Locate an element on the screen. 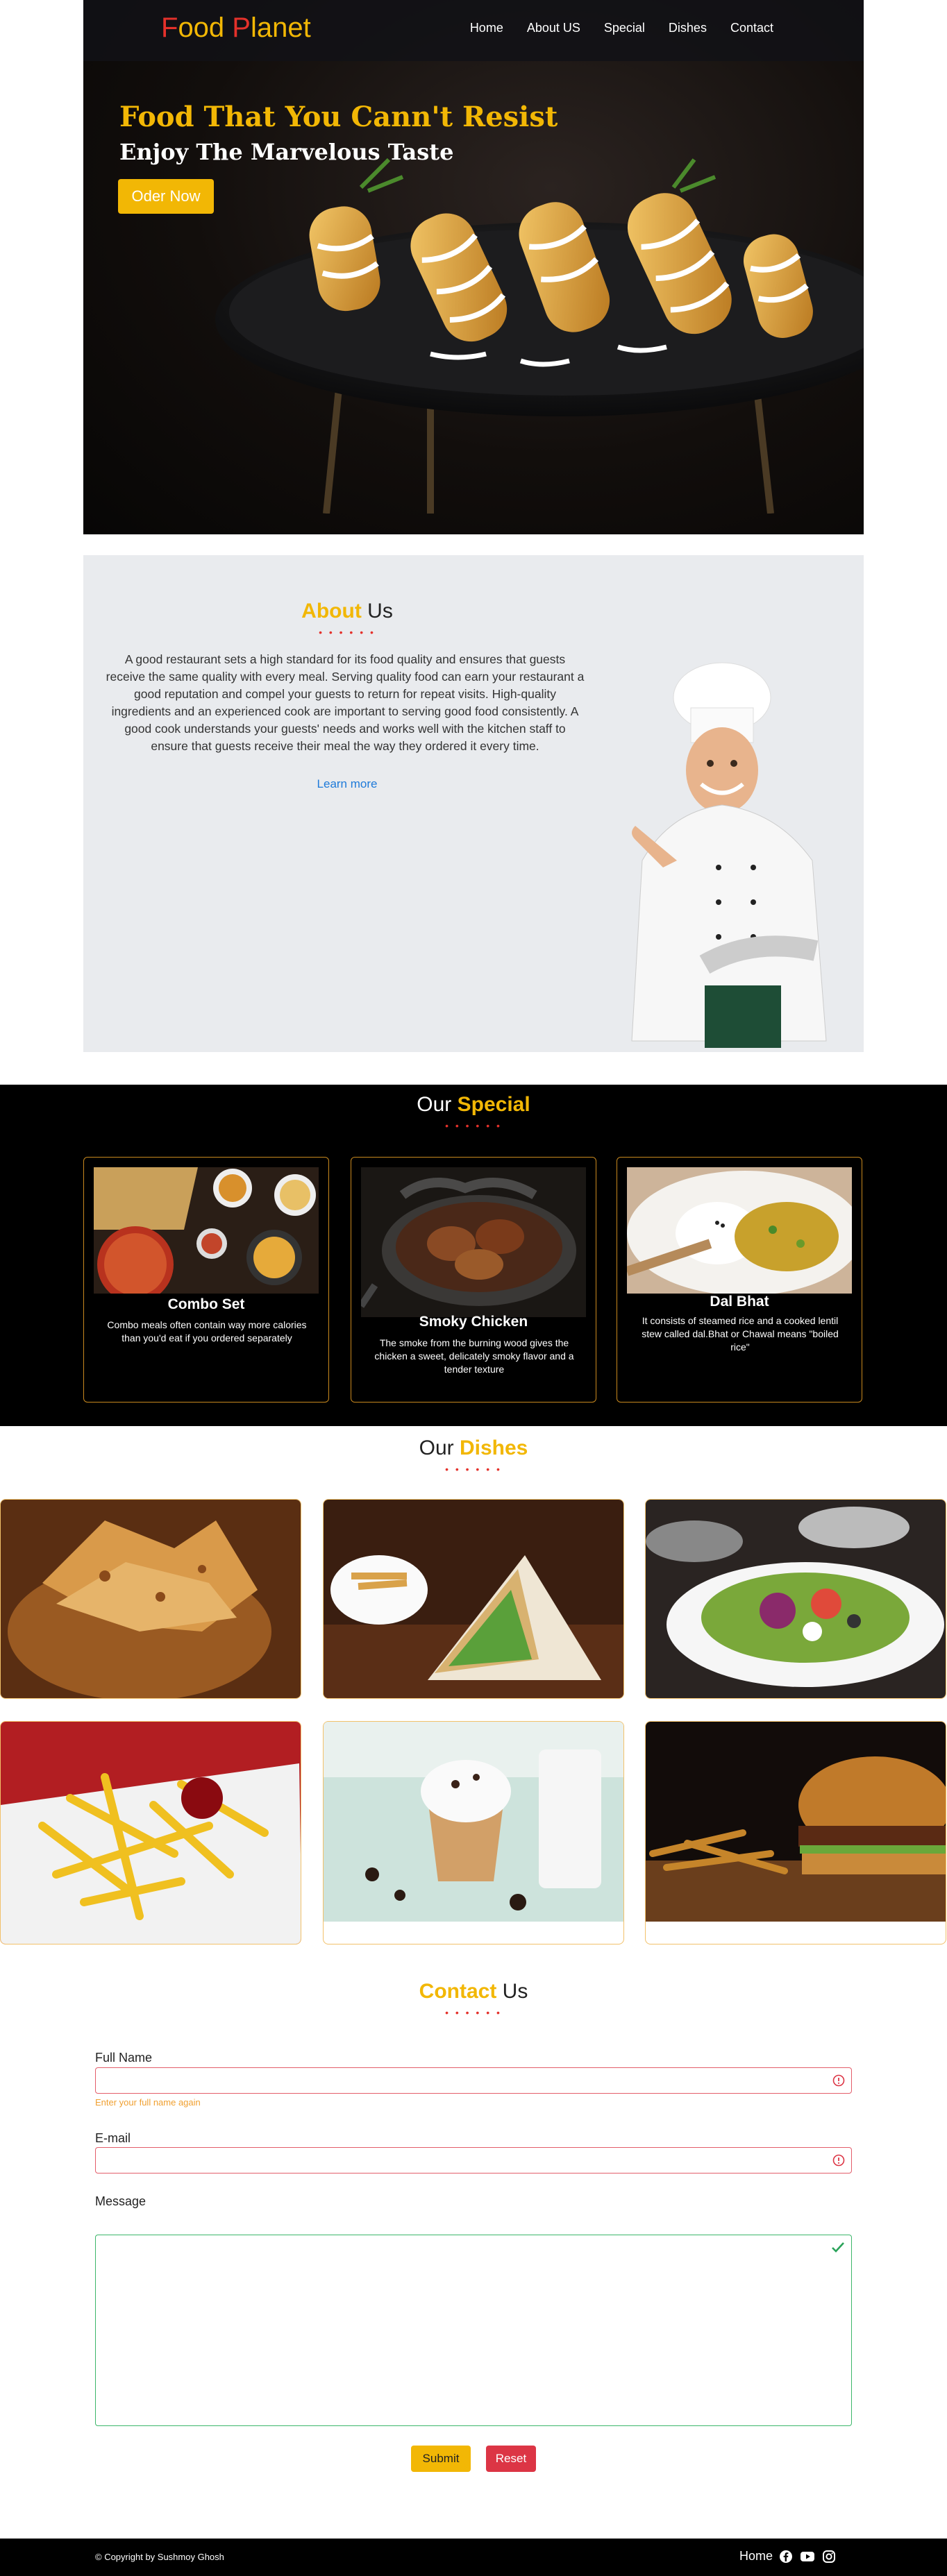 The image size is (947, 2576). special-heading: Our Special • • • • • • is located at coordinates (474, 1112).